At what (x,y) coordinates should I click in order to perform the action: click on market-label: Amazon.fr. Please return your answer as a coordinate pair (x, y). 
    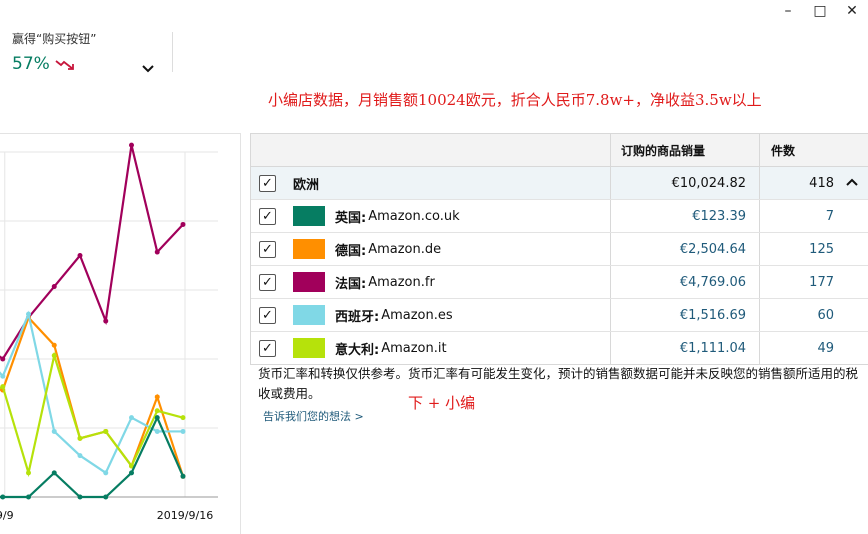
    Looking at the image, I should click on (401, 282).